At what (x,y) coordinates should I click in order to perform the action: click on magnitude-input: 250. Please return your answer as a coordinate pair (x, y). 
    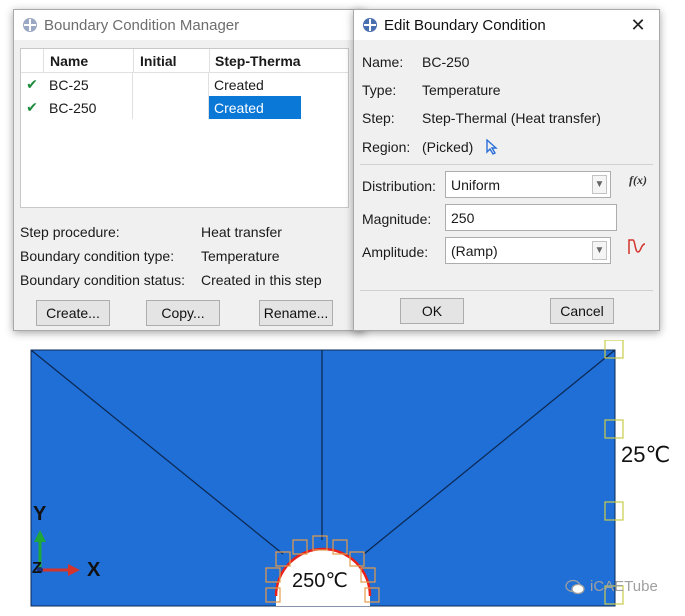
    Looking at the image, I should click on (531, 217).